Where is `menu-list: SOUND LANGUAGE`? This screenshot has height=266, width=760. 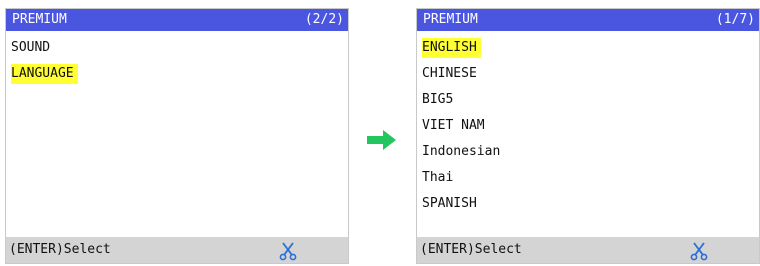
menu-list: SOUND LANGUAGE is located at coordinates (178, 61).